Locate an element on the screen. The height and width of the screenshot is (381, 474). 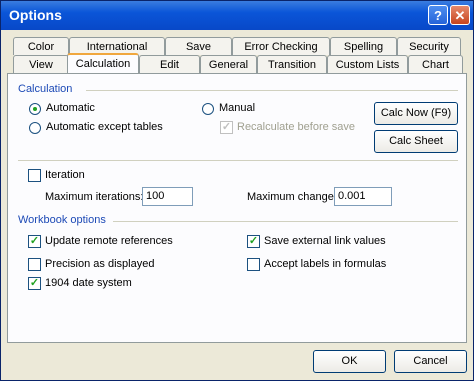
tab-save: Save is located at coordinates (198, 46).